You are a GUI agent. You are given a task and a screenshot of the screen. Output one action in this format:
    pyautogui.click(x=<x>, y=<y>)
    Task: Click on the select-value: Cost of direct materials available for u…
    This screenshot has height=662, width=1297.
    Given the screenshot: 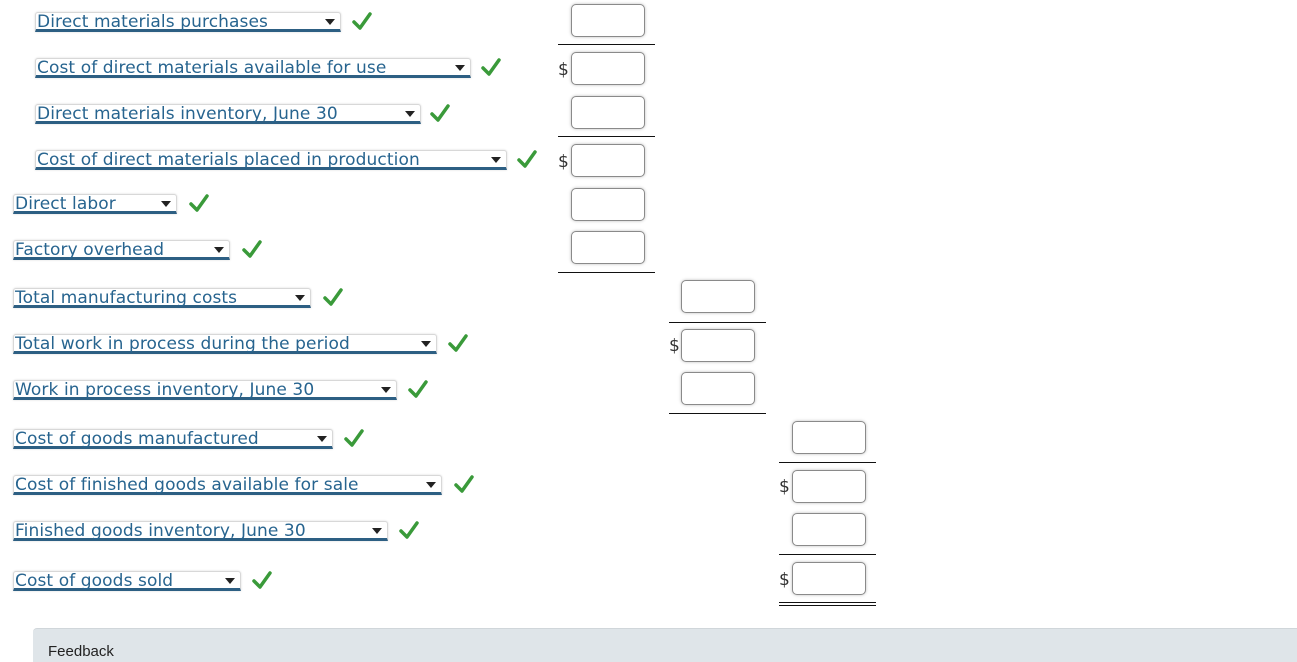 What is the action you would take?
    pyautogui.click(x=212, y=68)
    